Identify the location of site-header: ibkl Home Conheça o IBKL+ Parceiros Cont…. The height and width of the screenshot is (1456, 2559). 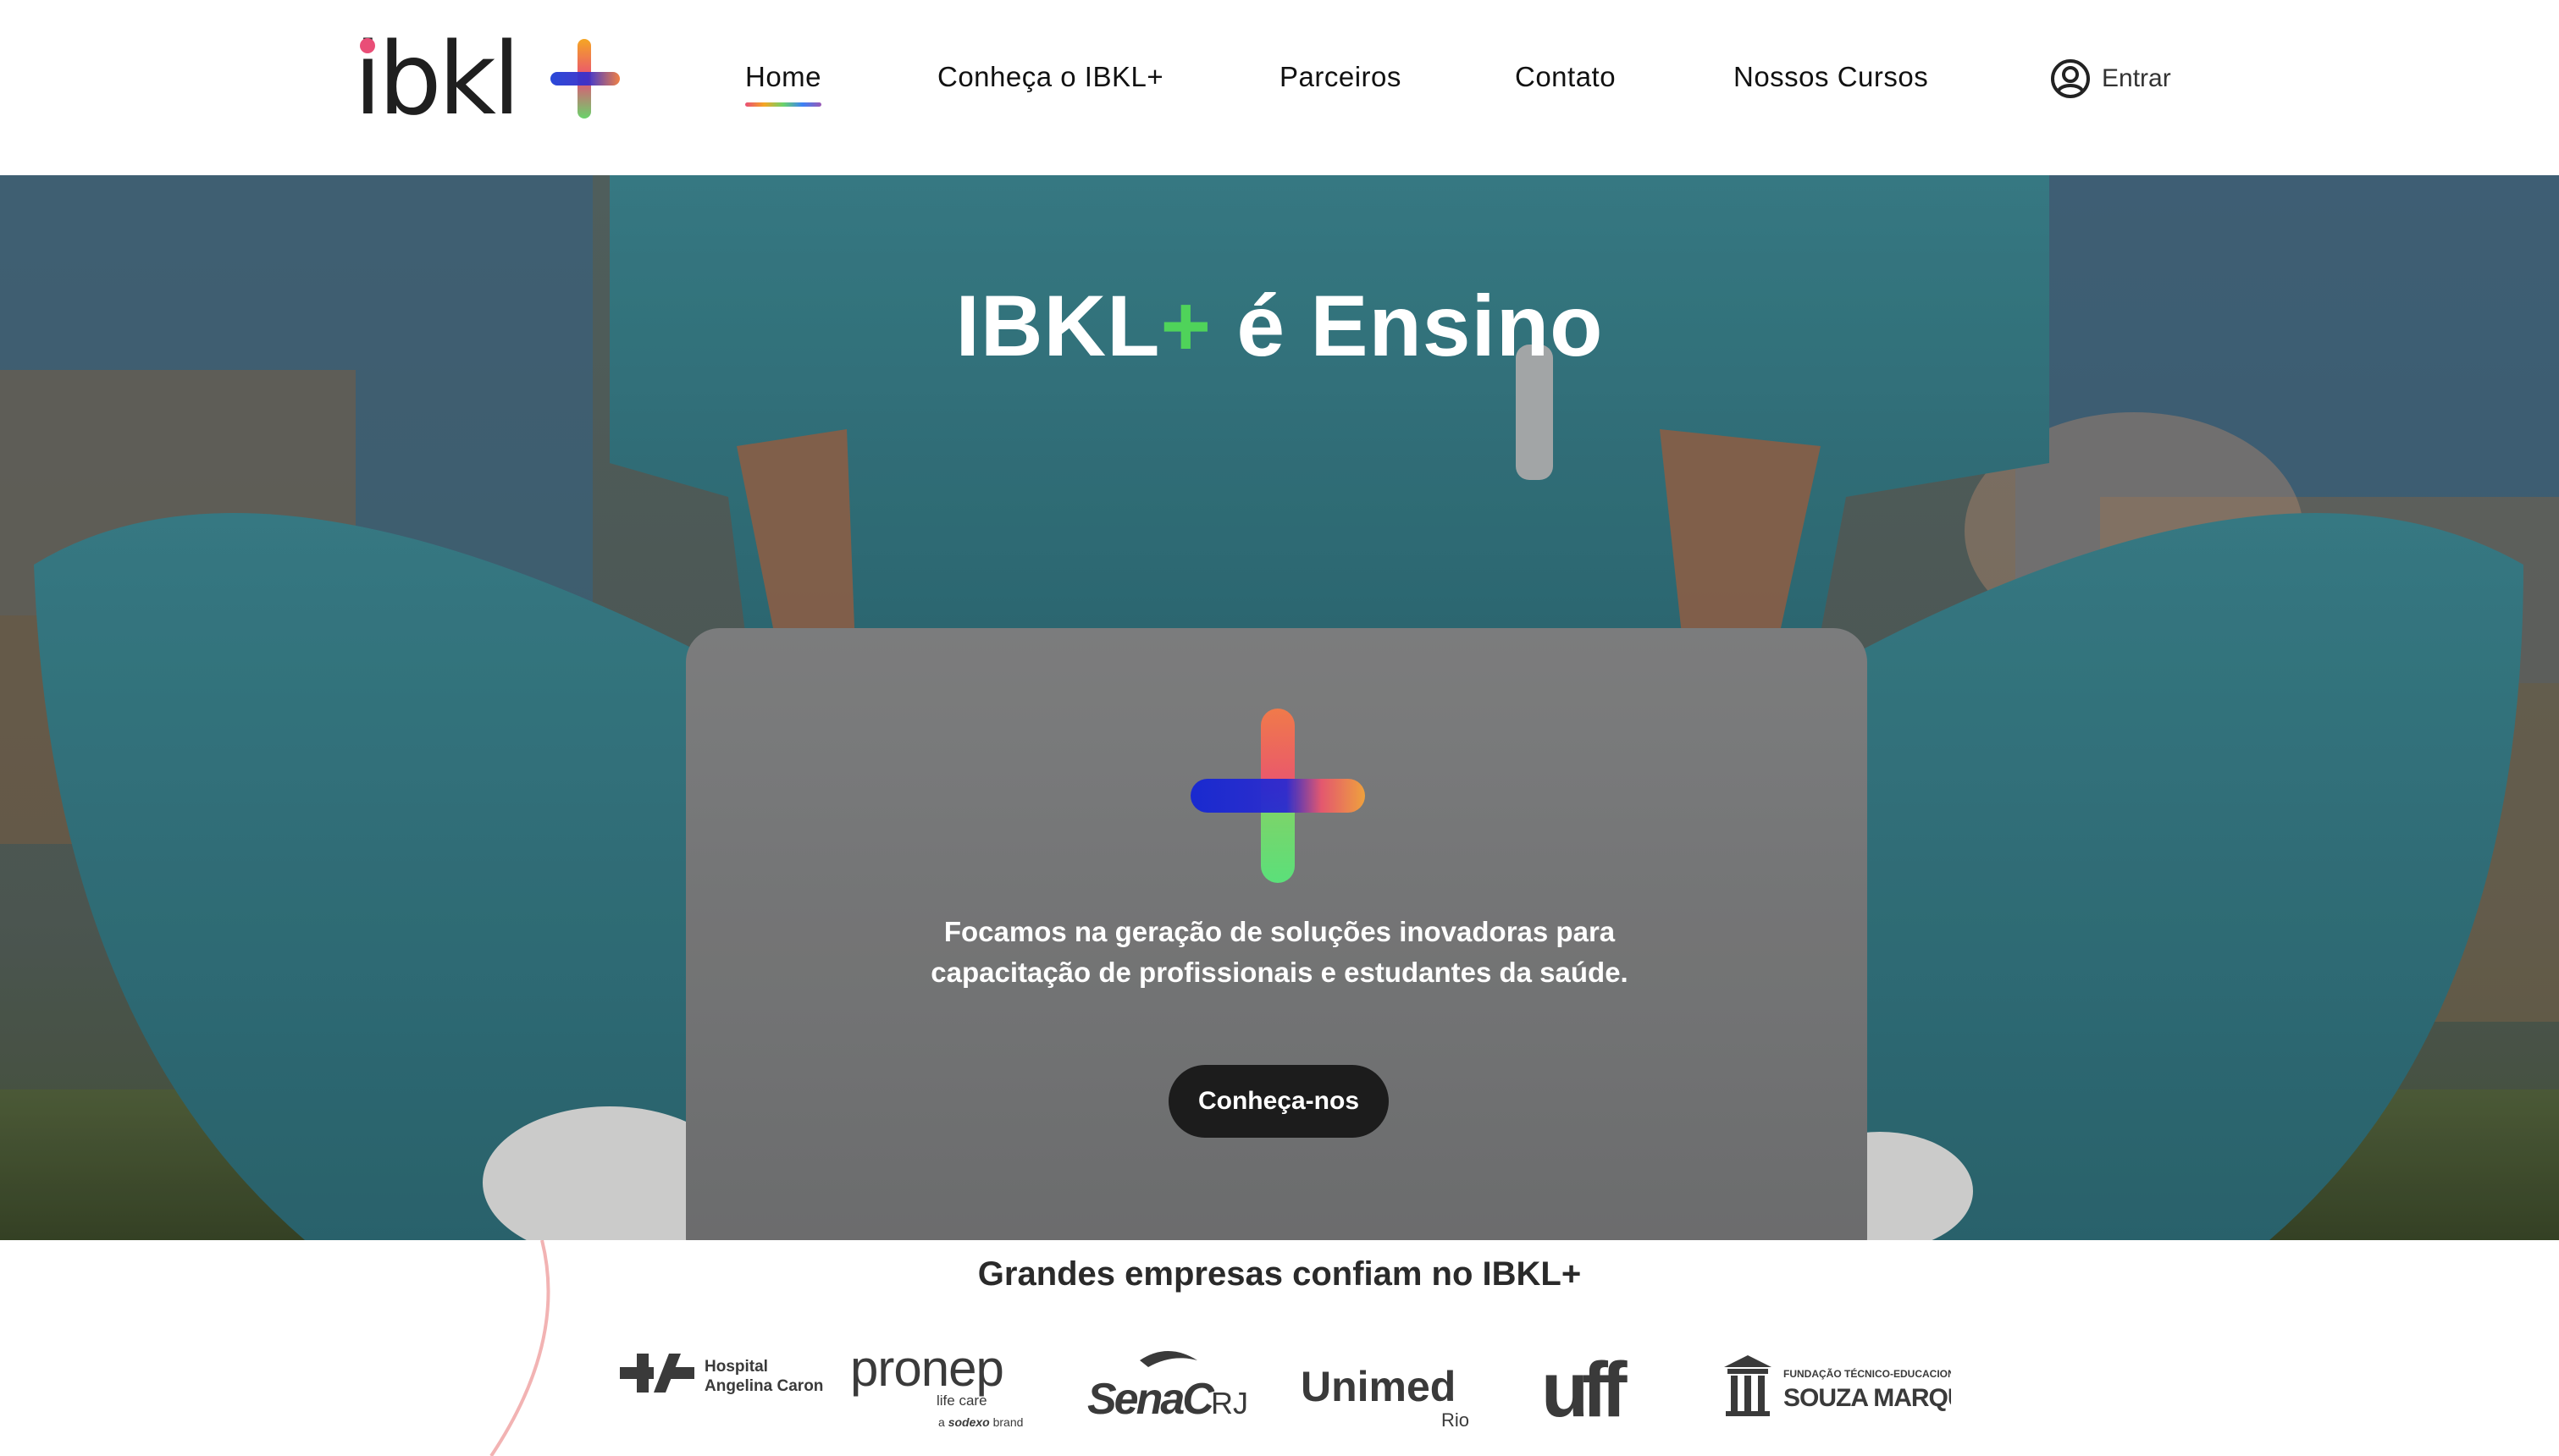
(1279, 87).